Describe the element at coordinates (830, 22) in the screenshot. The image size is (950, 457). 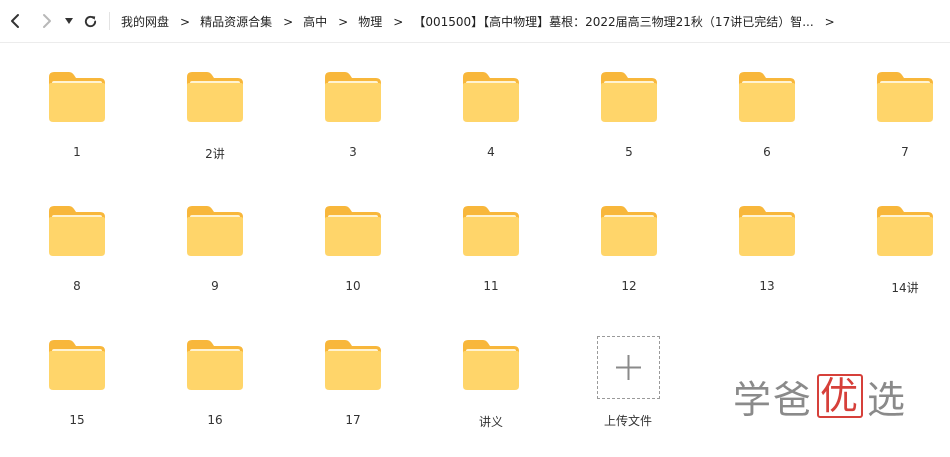
I see `breadcrumb-overflow-chevron: >` at that location.